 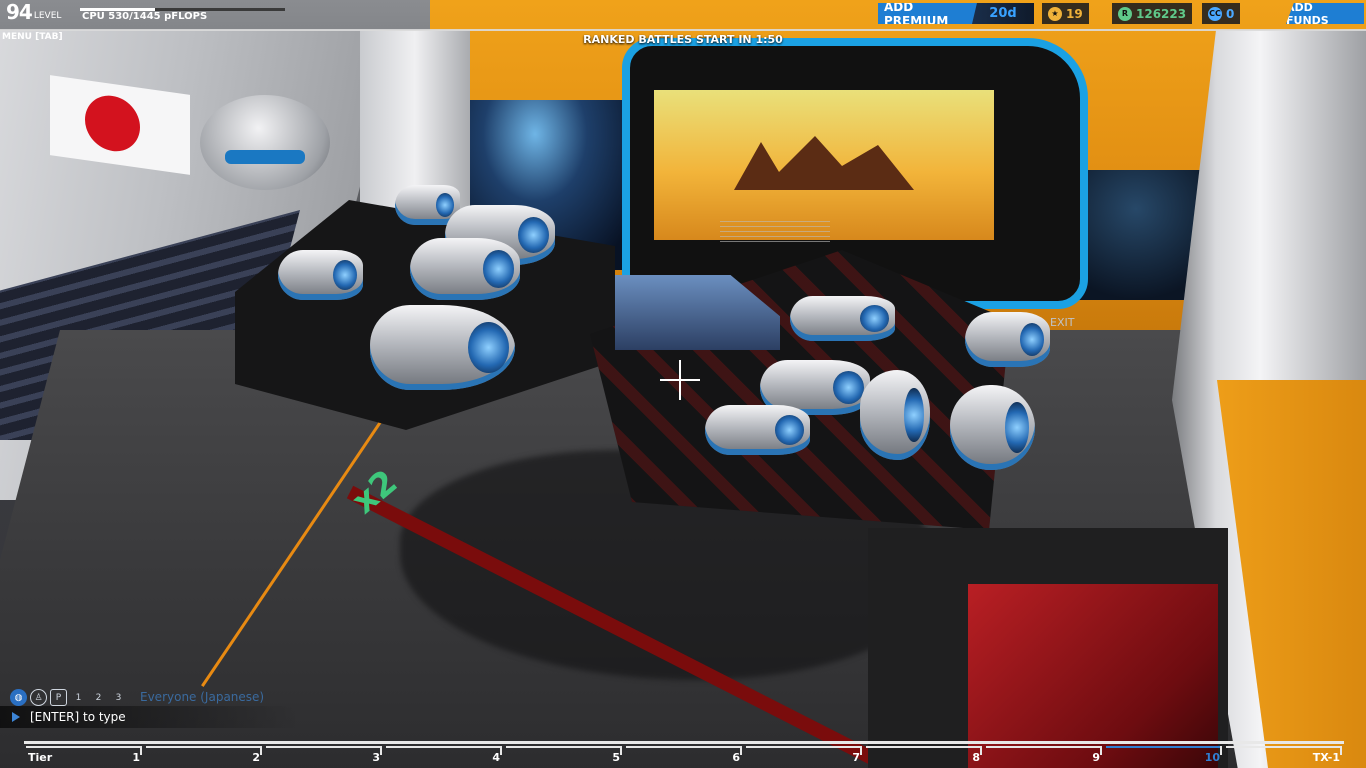 What do you see at coordinates (324, 757) in the screenshot?
I see `tier-segment: 3` at bounding box center [324, 757].